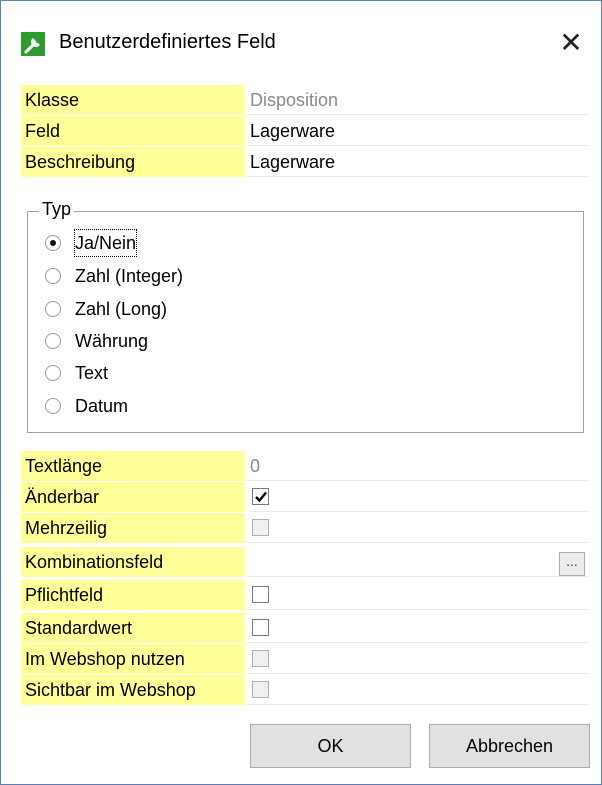 This screenshot has height=785, width=602. I want to click on aenderbar-checkbox, so click(260, 496).